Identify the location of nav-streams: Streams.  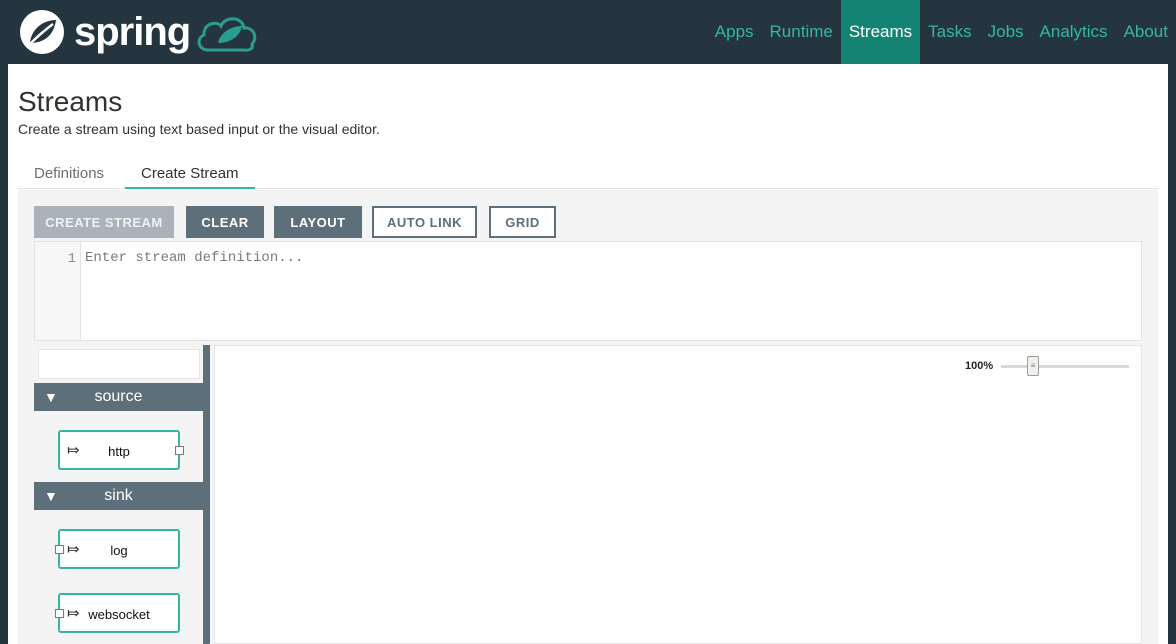
(880, 32).